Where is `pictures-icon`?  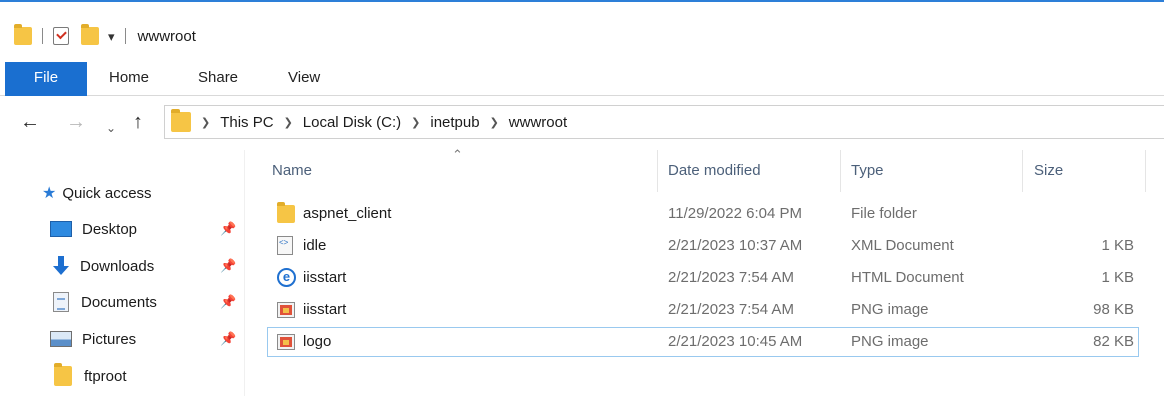
pictures-icon is located at coordinates (61, 339).